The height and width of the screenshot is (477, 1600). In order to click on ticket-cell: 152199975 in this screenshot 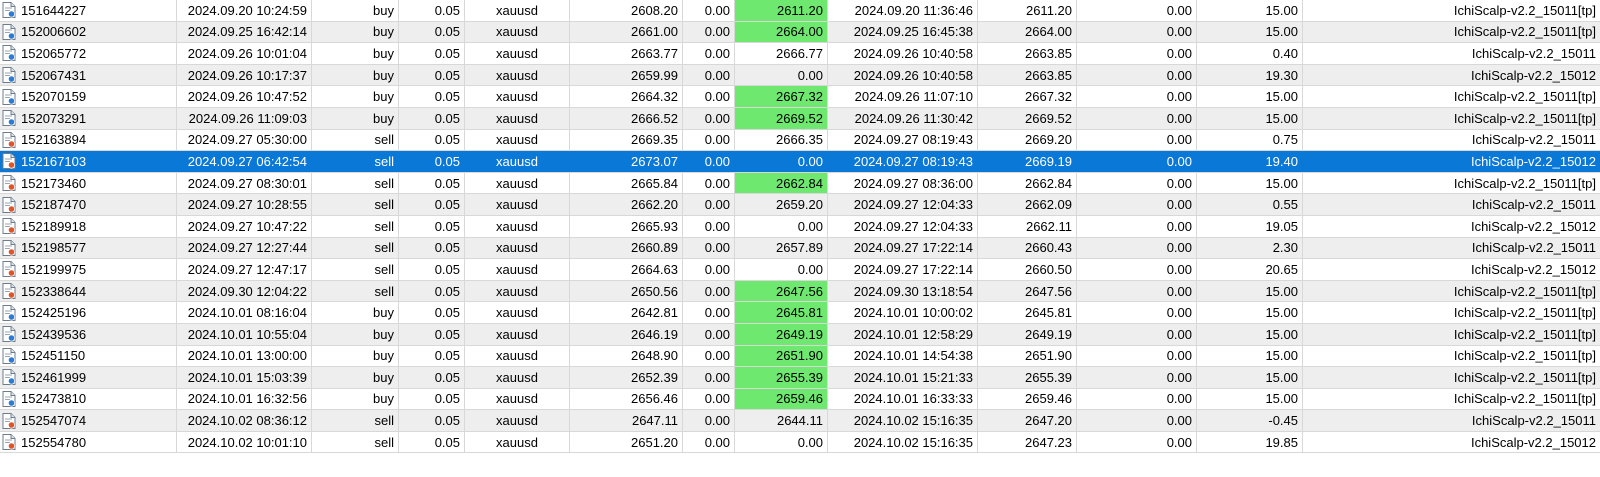, I will do `click(88, 269)`.